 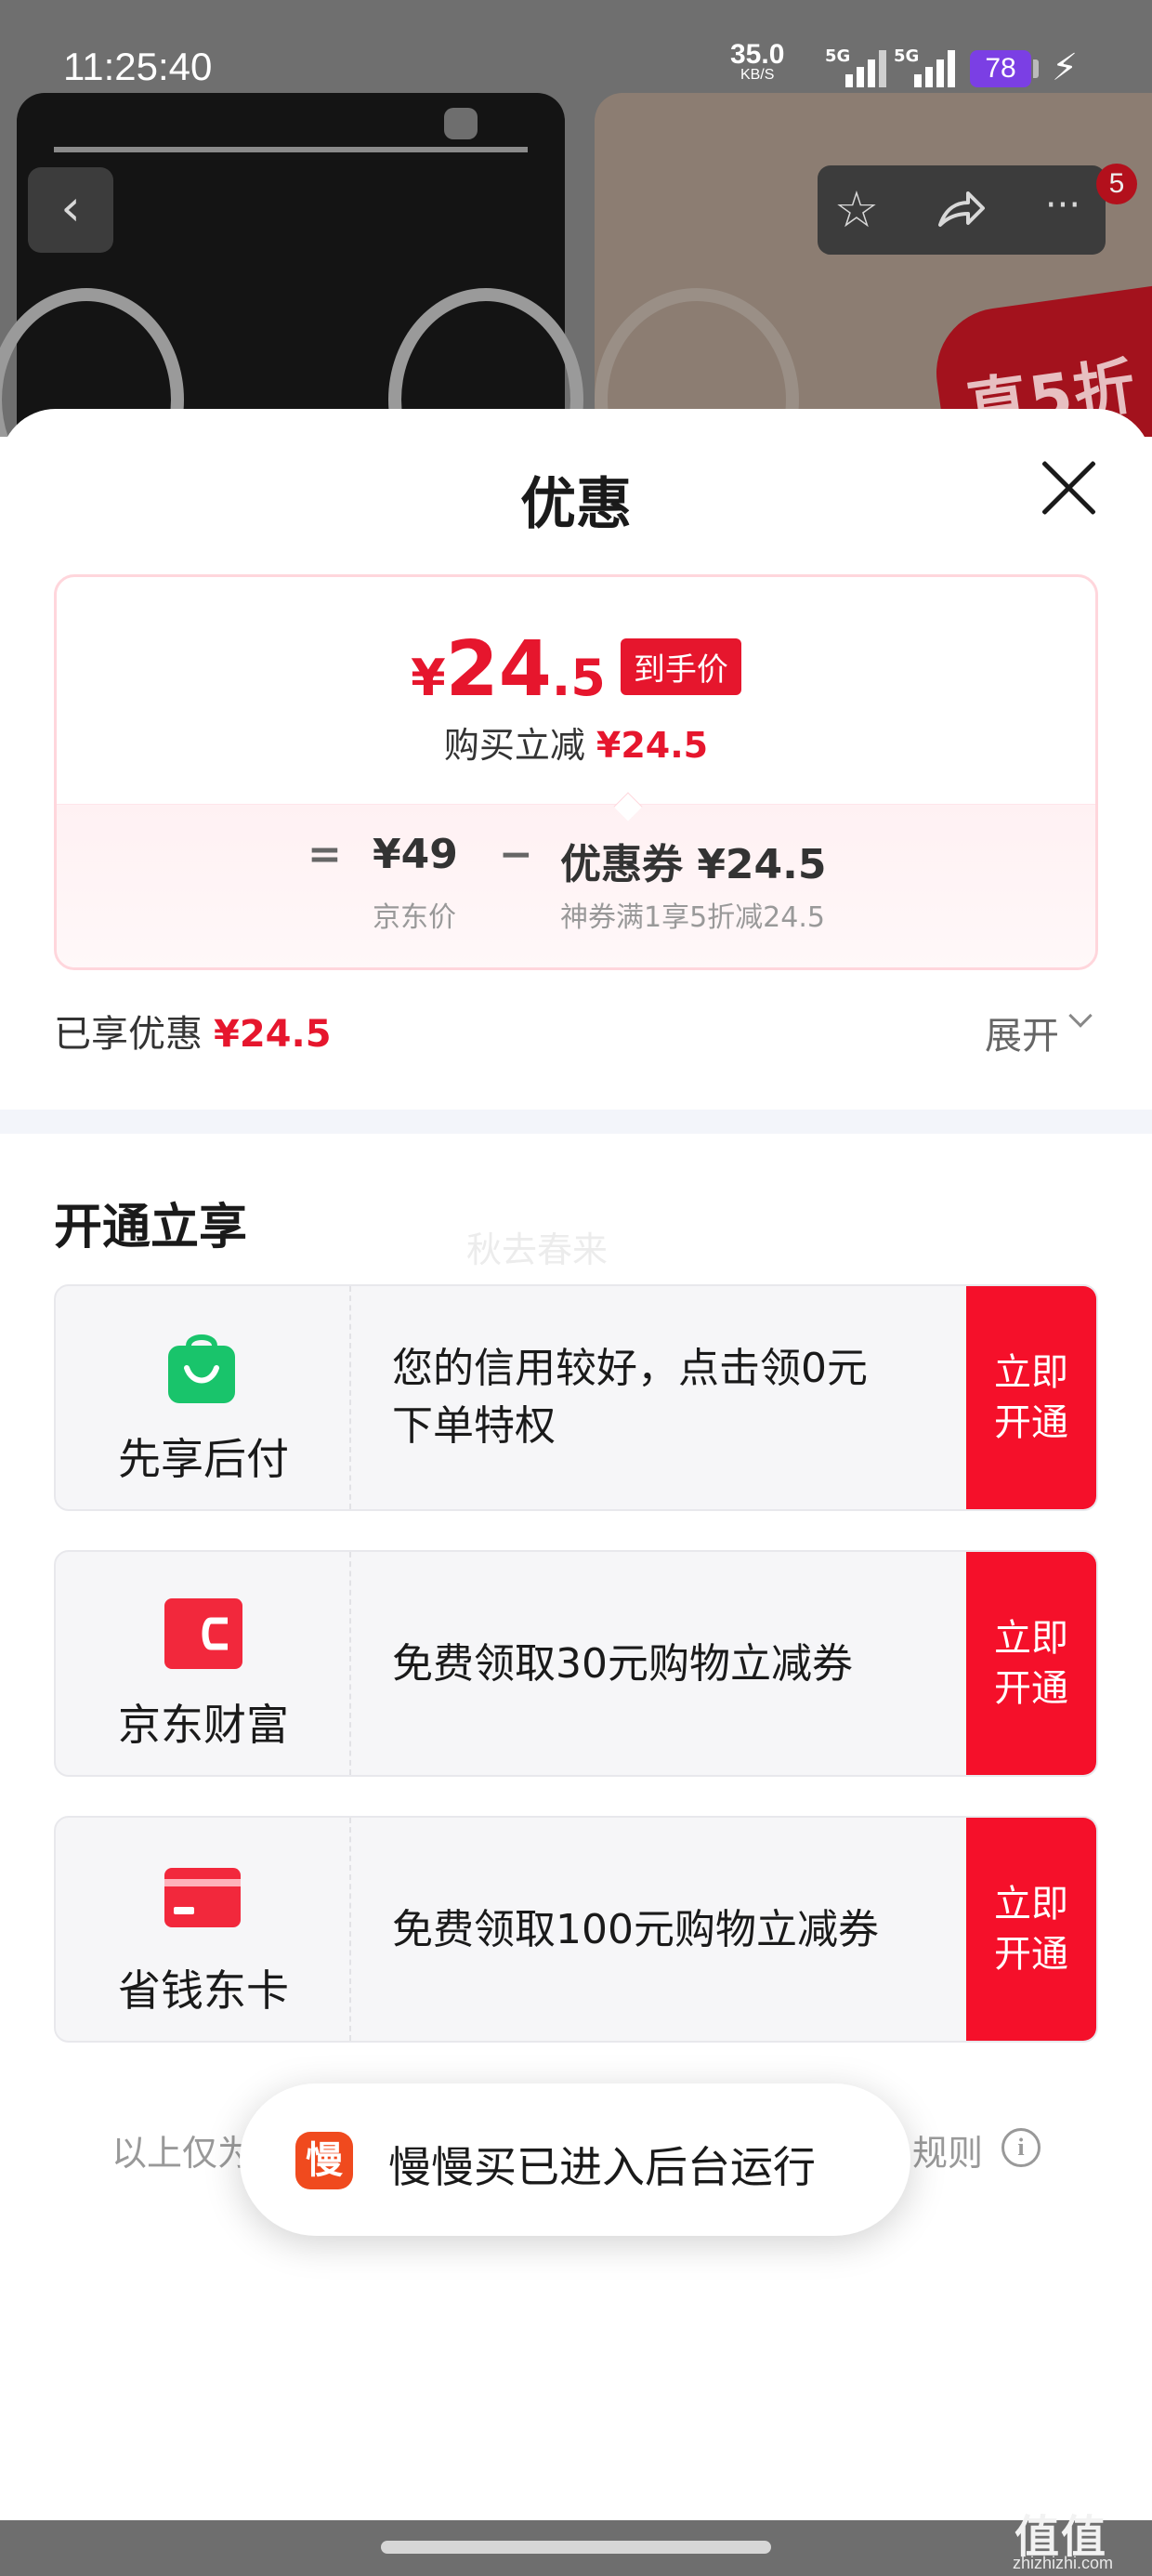 What do you see at coordinates (1021, 2147) in the screenshot?
I see `info-icon: i` at bounding box center [1021, 2147].